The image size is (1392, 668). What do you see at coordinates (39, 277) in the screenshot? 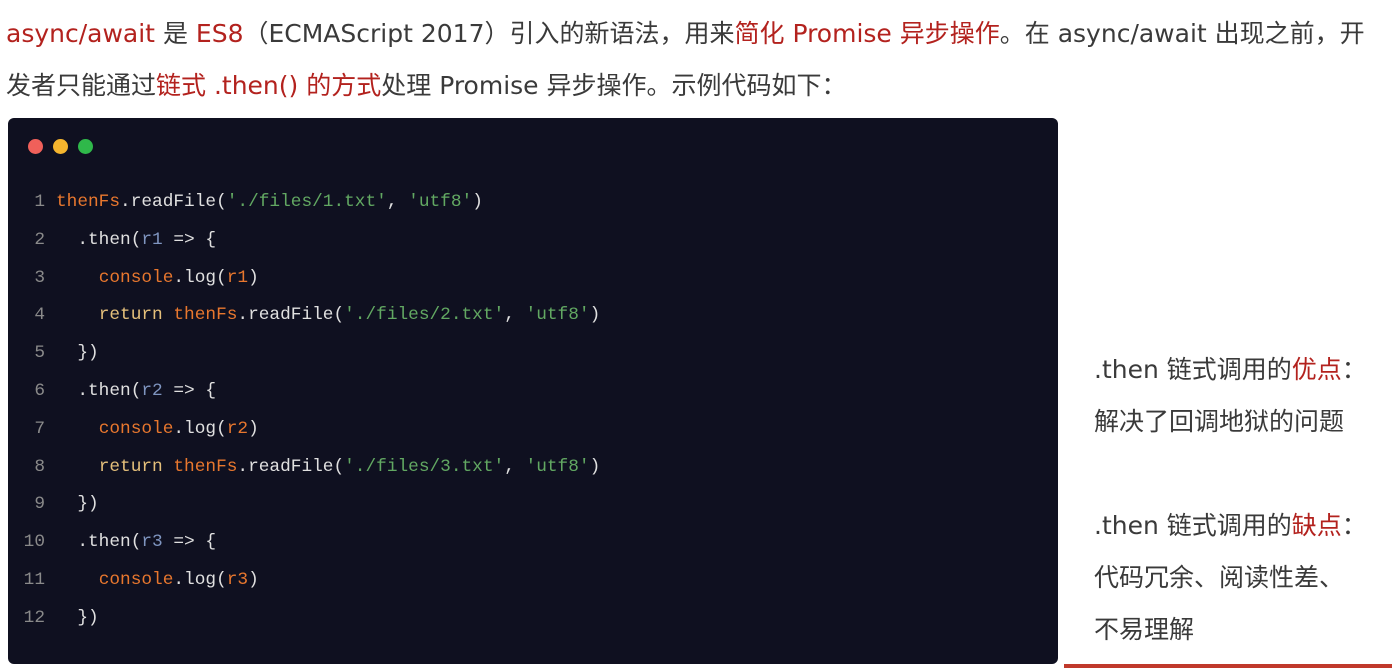
I see `line-number: 3` at bounding box center [39, 277].